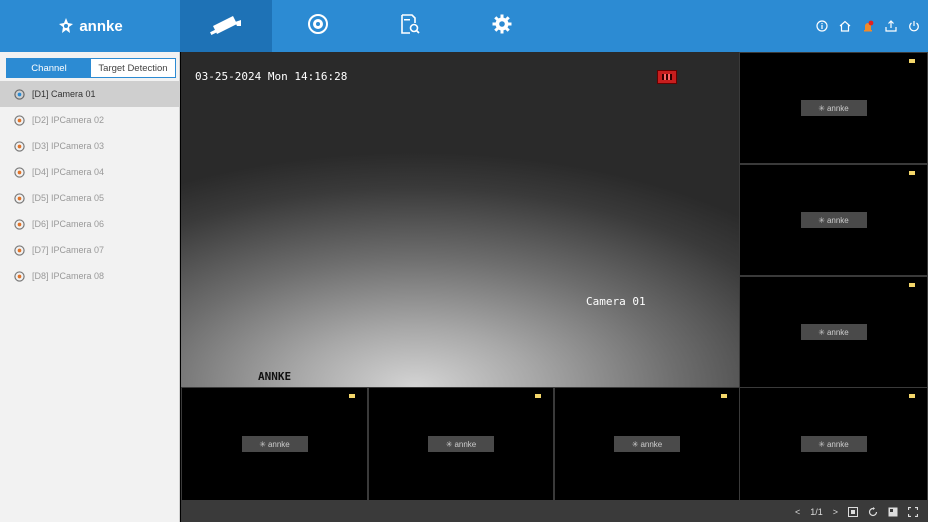 The image size is (928, 522). I want to click on playback-icon, so click(318, 26).